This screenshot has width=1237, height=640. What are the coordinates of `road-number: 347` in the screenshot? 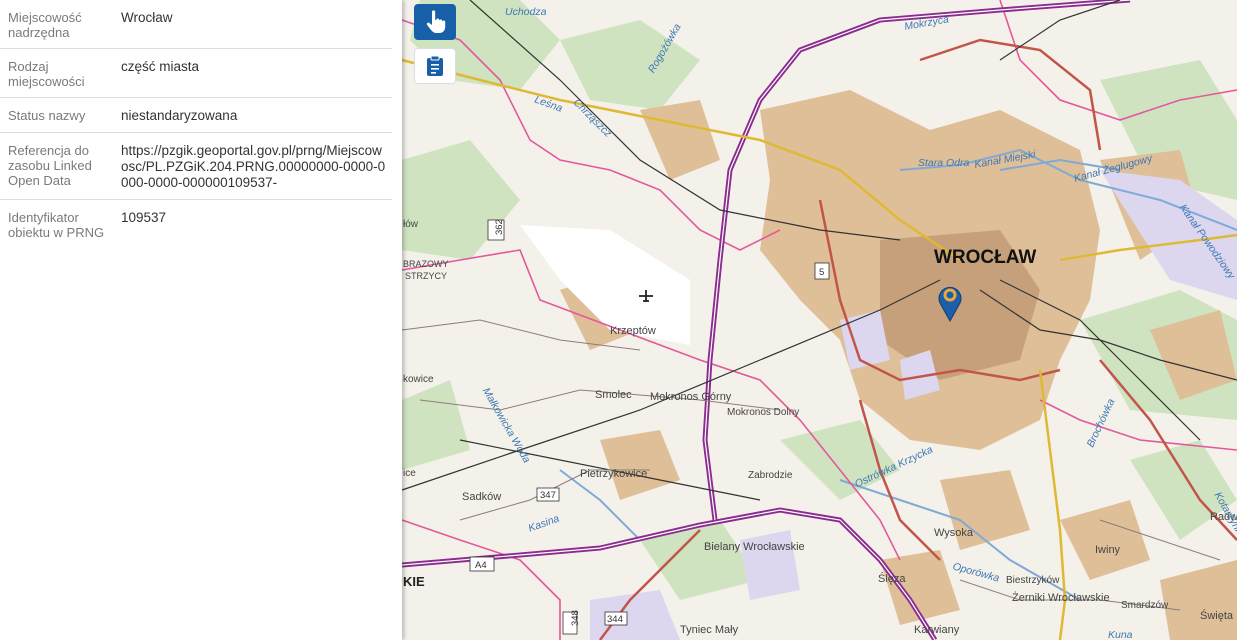 It's located at (548, 495).